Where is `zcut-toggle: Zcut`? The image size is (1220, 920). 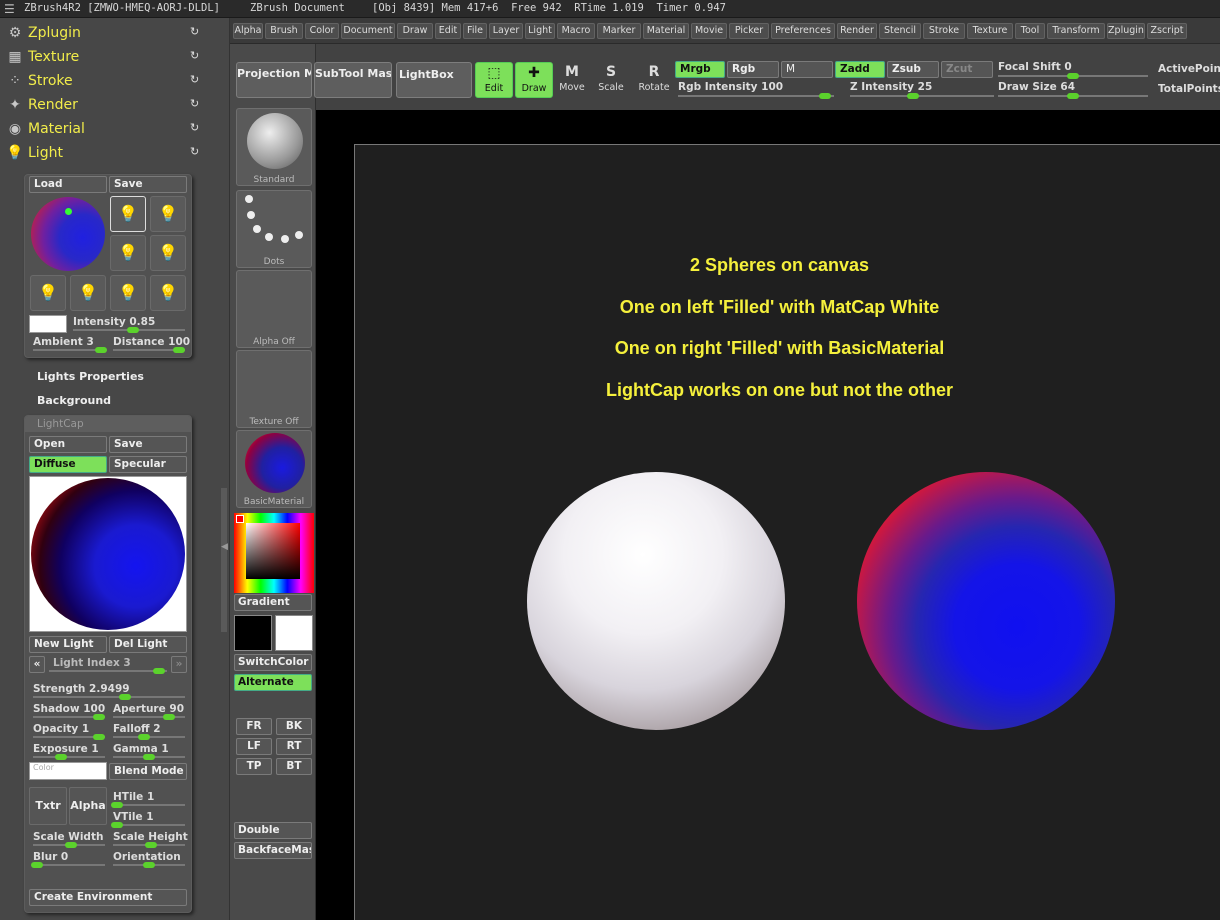
zcut-toggle: Zcut is located at coordinates (967, 69).